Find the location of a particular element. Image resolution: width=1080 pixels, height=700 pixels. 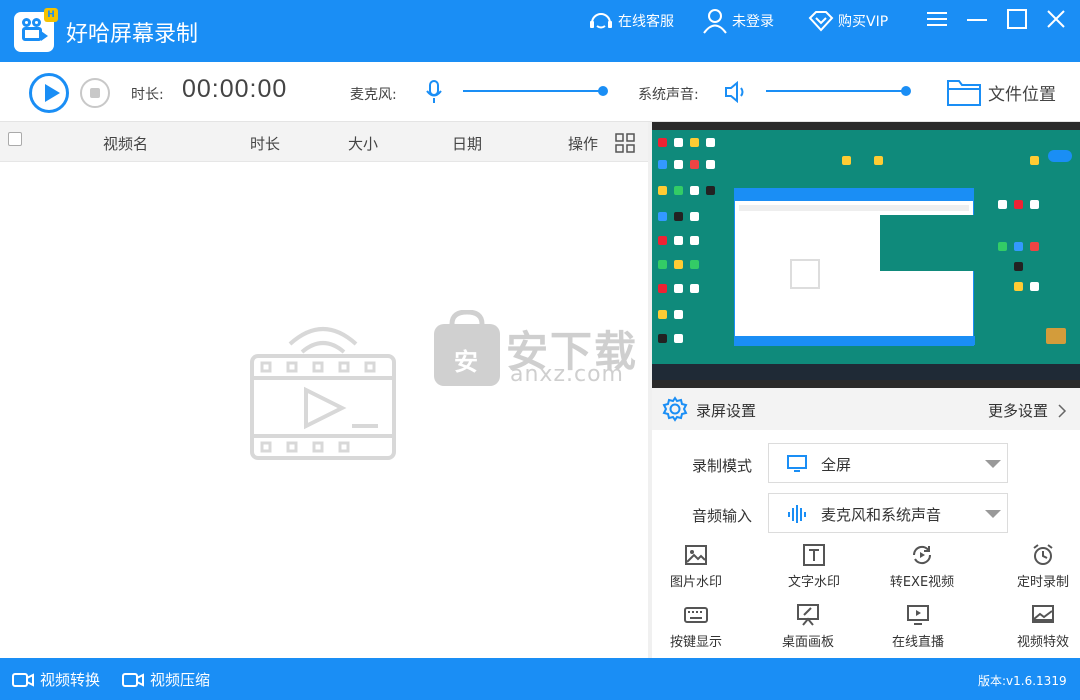

stop-record-button is located at coordinates (95, 93).